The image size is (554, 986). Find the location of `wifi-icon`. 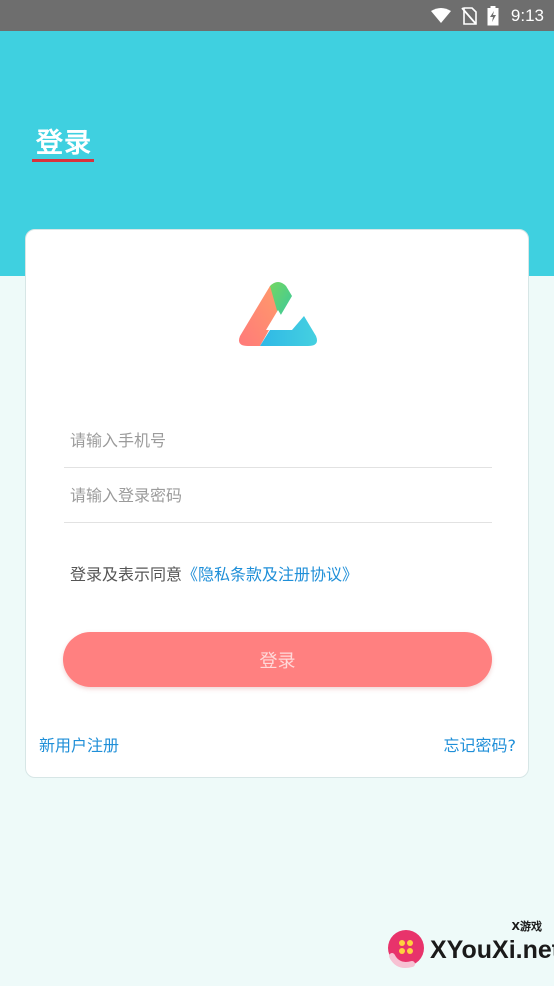

wifi-icon is located at coordinates (440, 15).